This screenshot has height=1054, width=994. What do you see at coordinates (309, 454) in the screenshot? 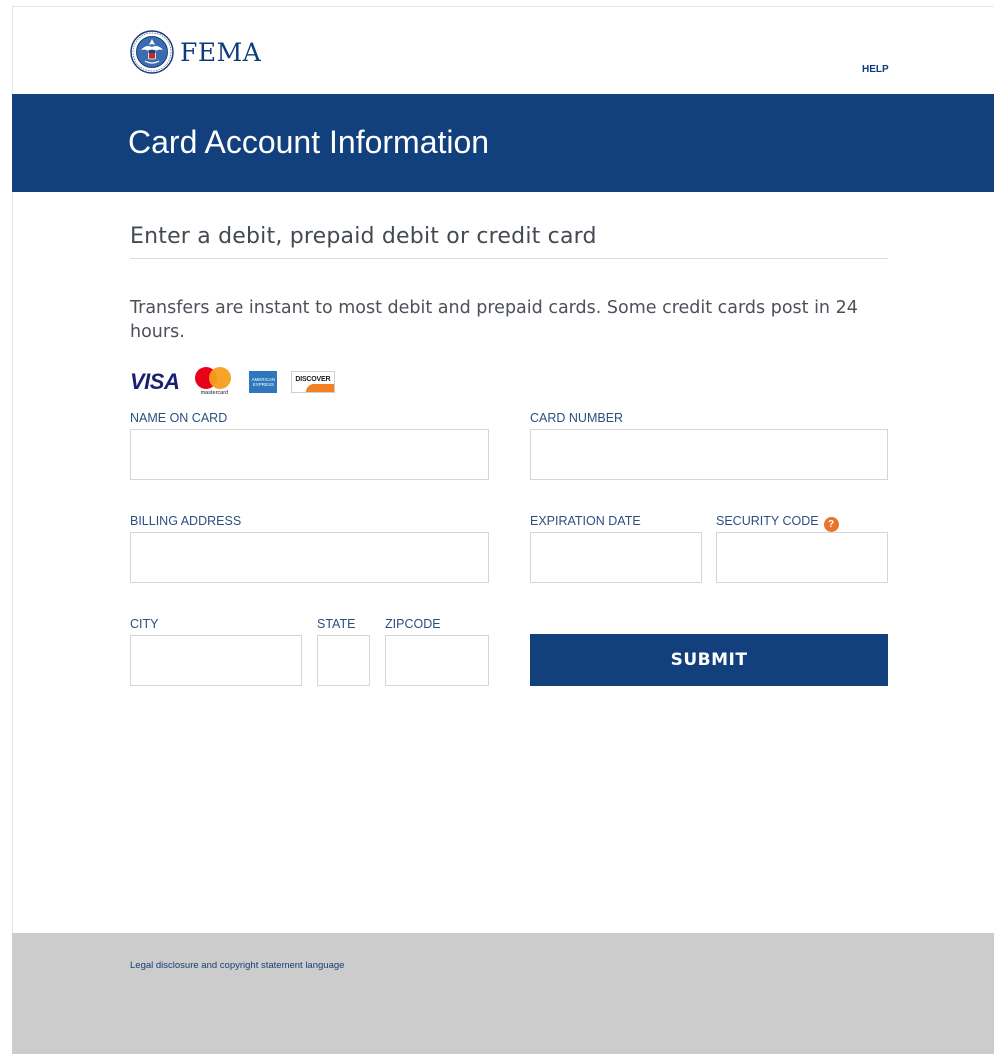
I see `name-on-card-input` at bounding box center [309, 454].